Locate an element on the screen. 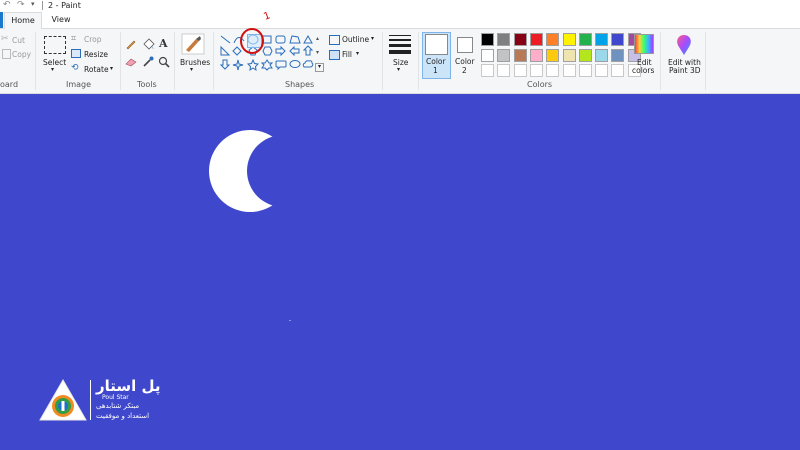 This screenshot has height=450, width=800. polygon-shape-icon is located at coordinates (295, 39).